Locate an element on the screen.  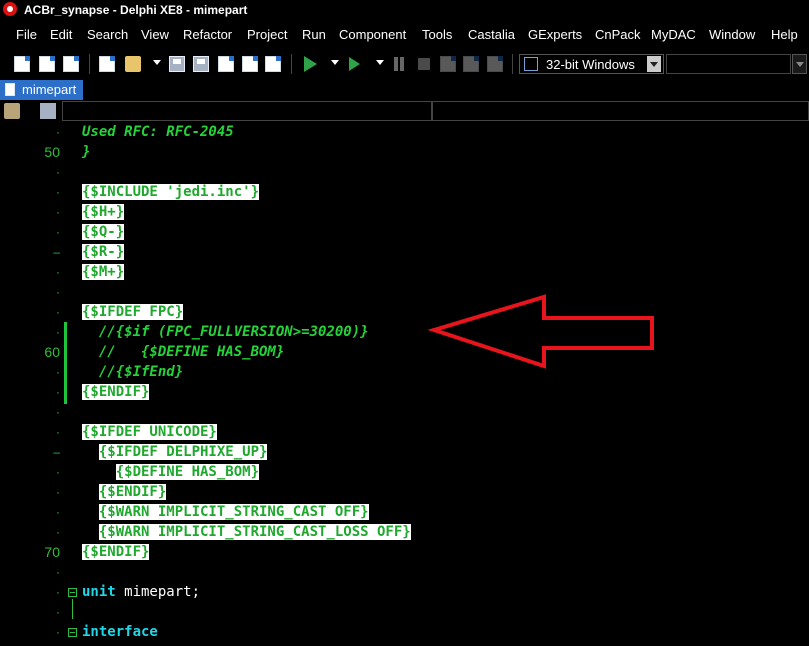
menu-castalia: Castalia is located at coordinates (491, 34).